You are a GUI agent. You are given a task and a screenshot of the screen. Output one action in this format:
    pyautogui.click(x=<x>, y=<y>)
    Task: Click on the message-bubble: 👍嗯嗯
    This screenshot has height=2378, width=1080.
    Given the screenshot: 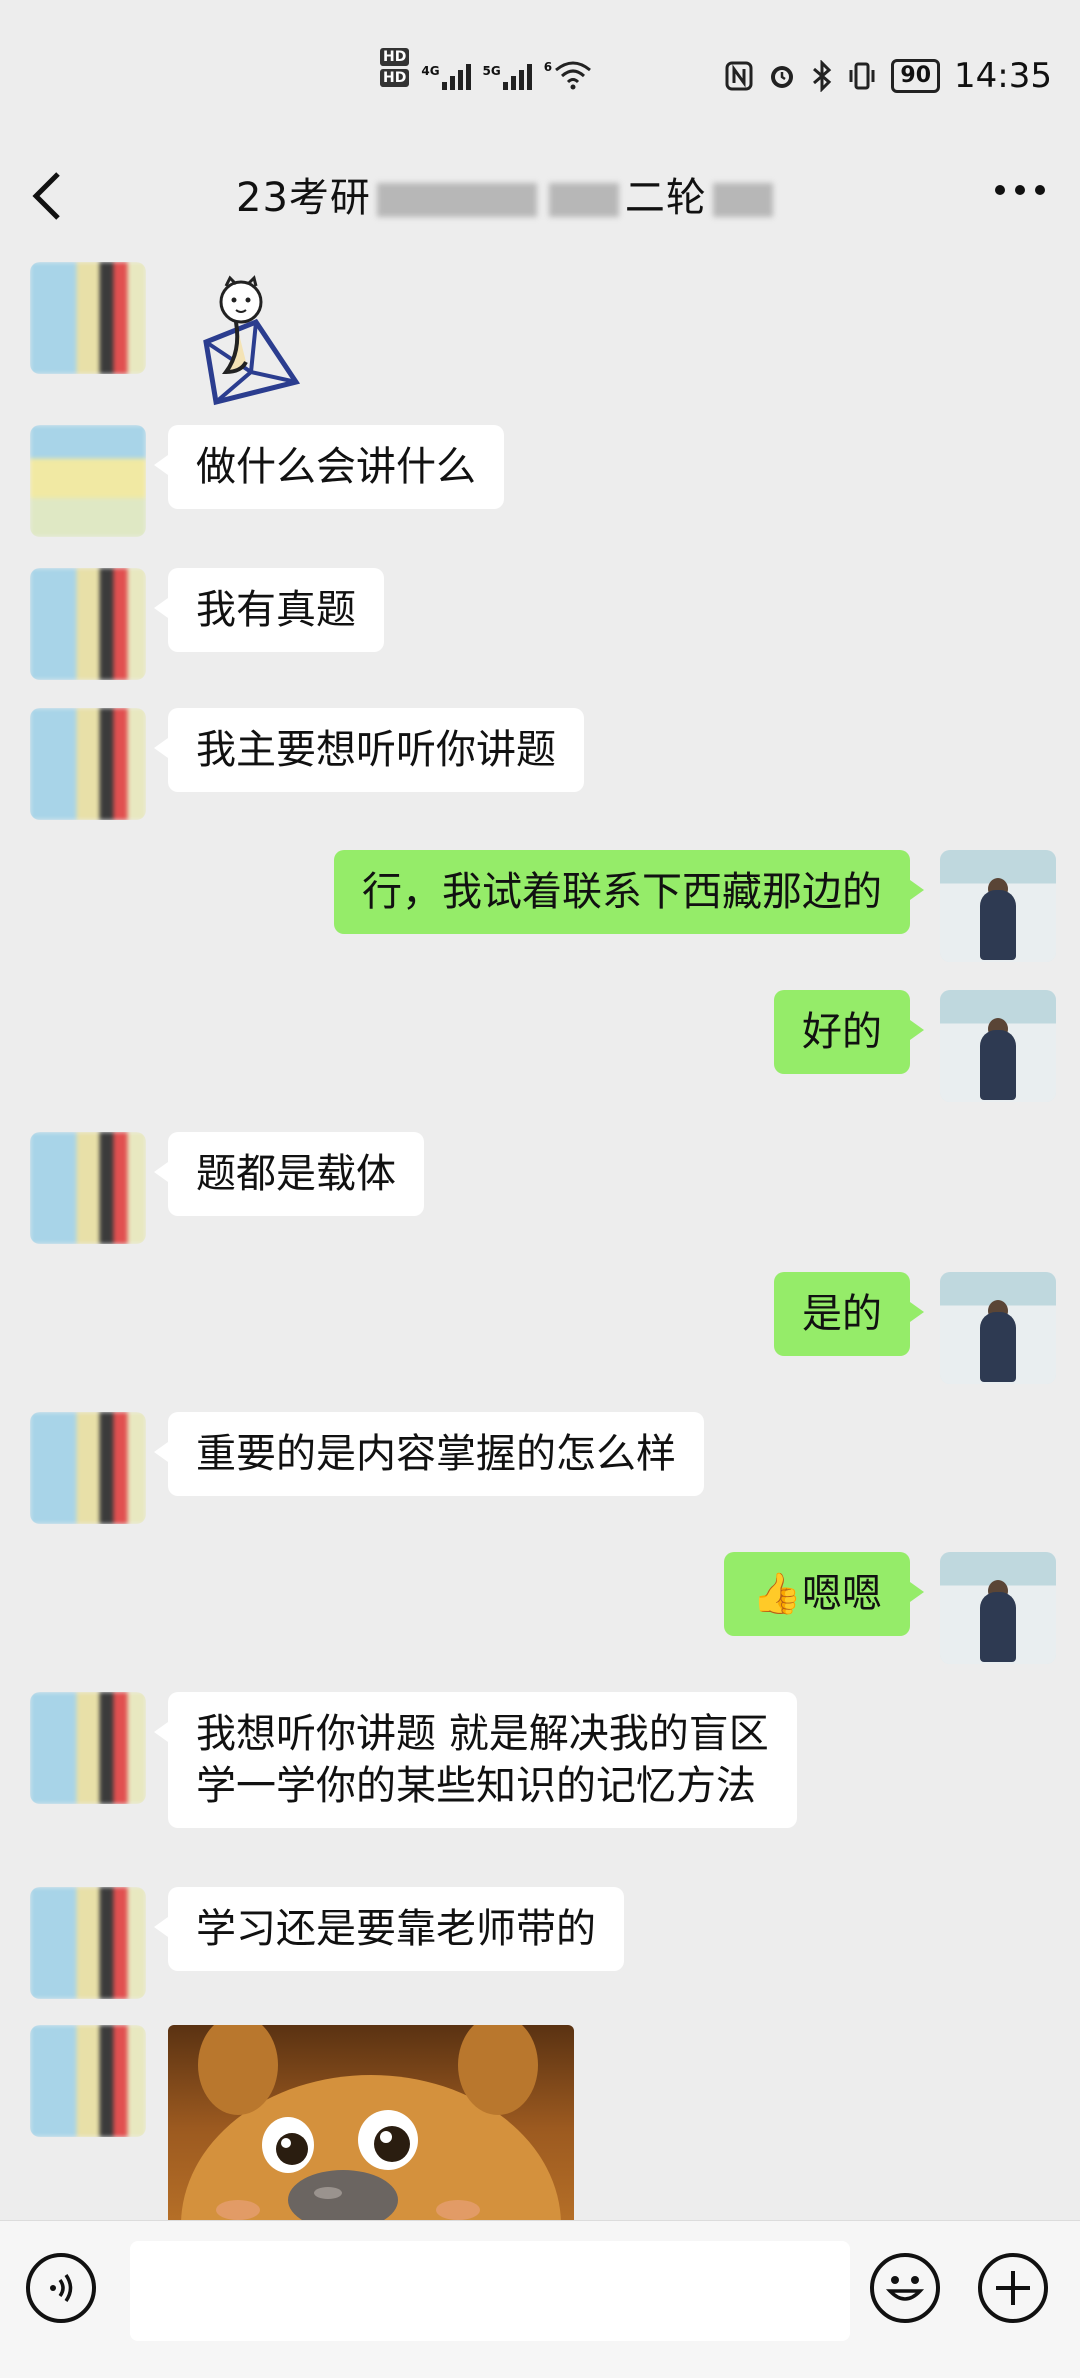 What is the action you would take?
    pyautogui.click(x=824, y=1594)
    